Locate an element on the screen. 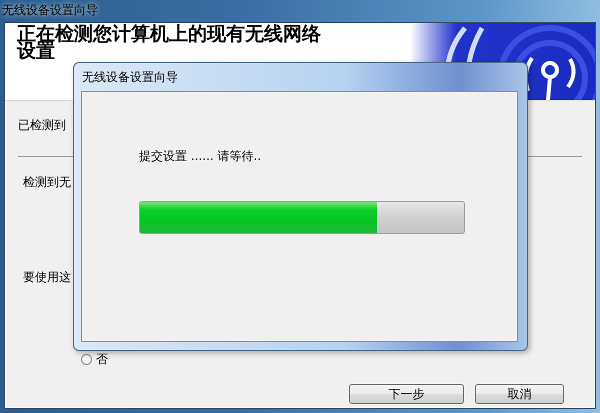 The image size is (600, 413). no-radio: 否 is located at coordinates (331, 359).